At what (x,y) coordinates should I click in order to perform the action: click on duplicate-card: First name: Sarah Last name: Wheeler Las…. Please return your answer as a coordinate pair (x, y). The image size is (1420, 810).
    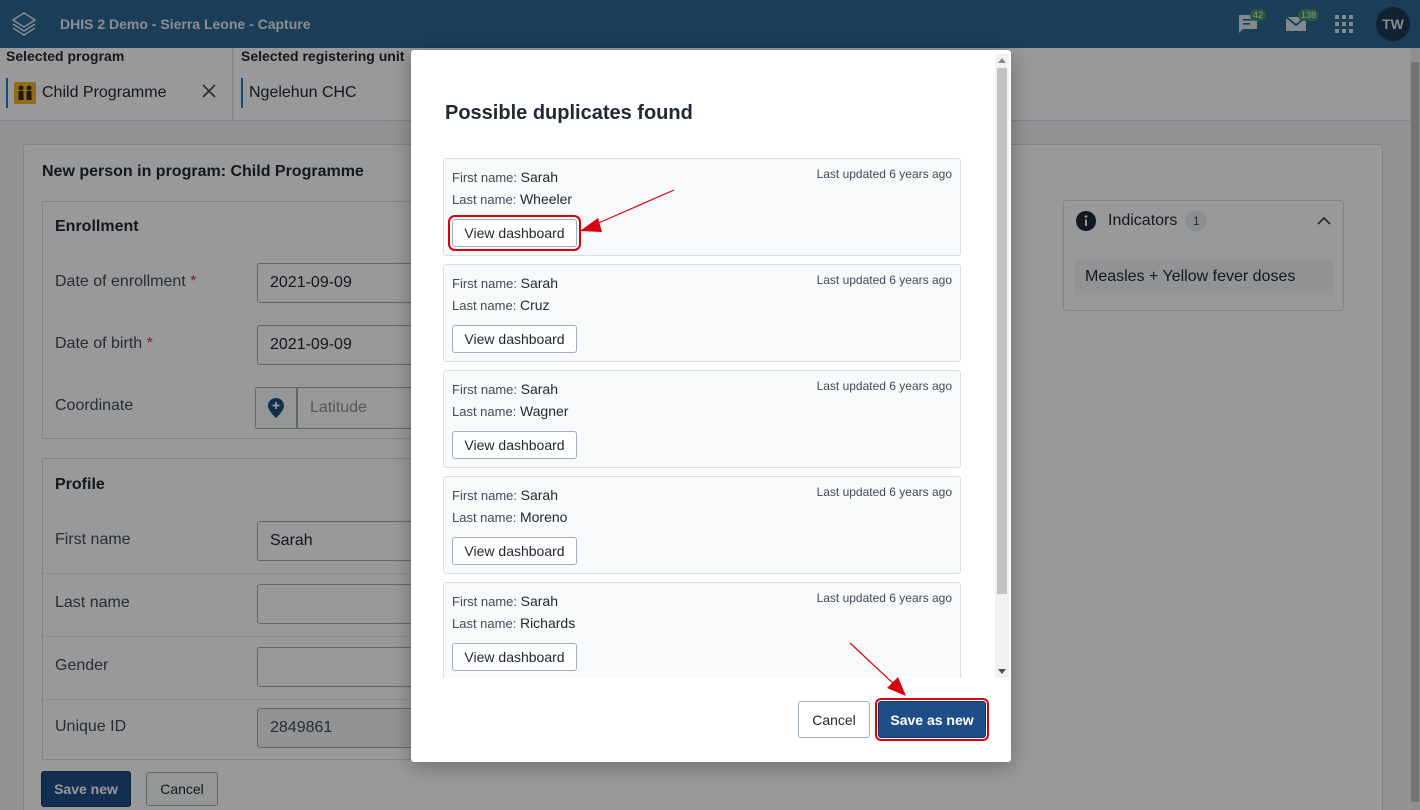
    Looking at the image, I should click on (702, 207).